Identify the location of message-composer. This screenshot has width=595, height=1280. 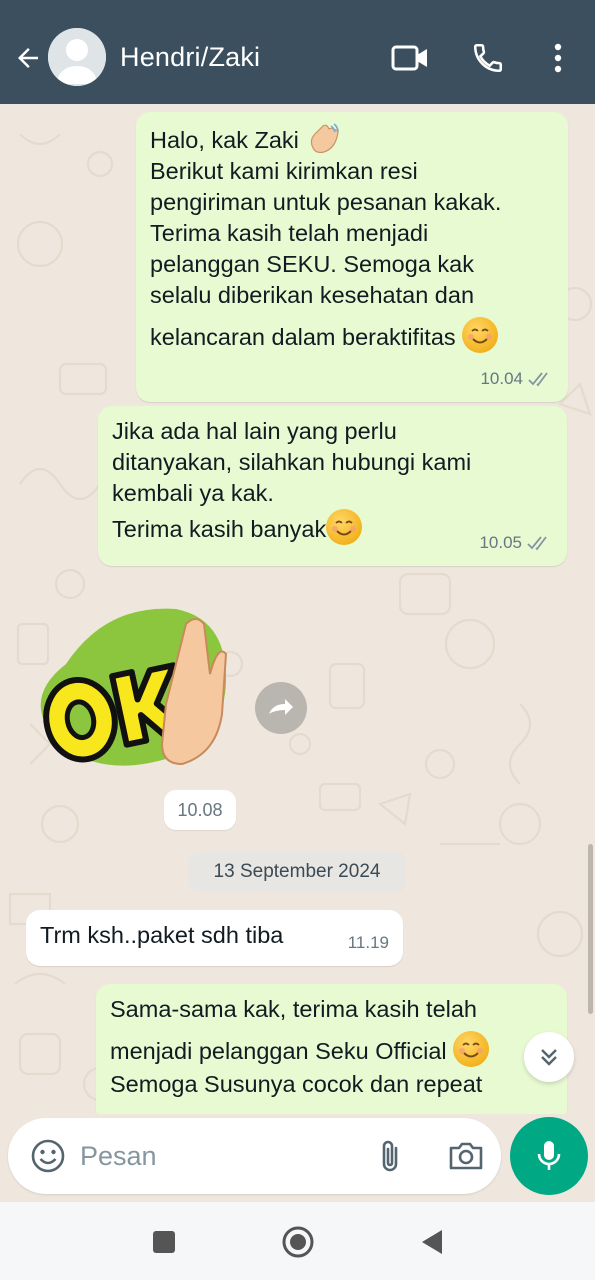
(254, 1156).